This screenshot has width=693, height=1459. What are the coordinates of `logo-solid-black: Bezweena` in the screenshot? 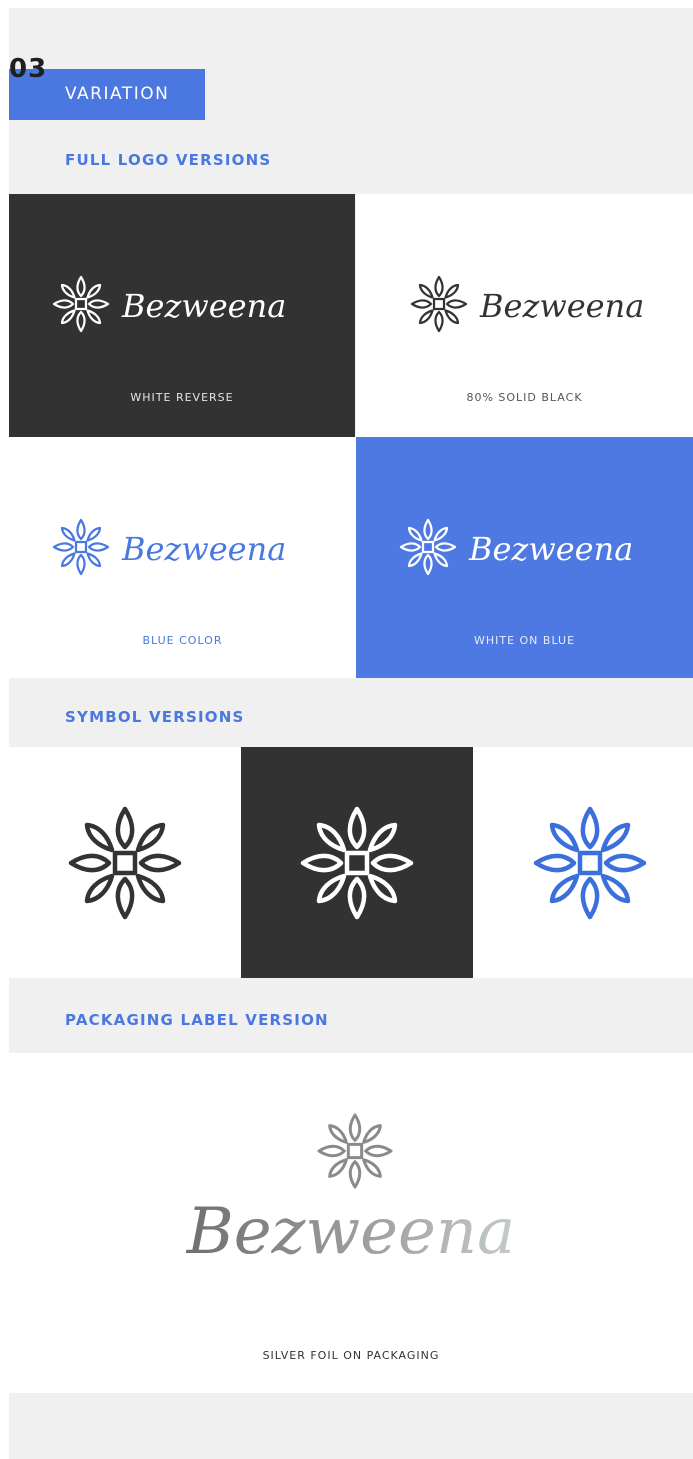 It's located at (527, 304).